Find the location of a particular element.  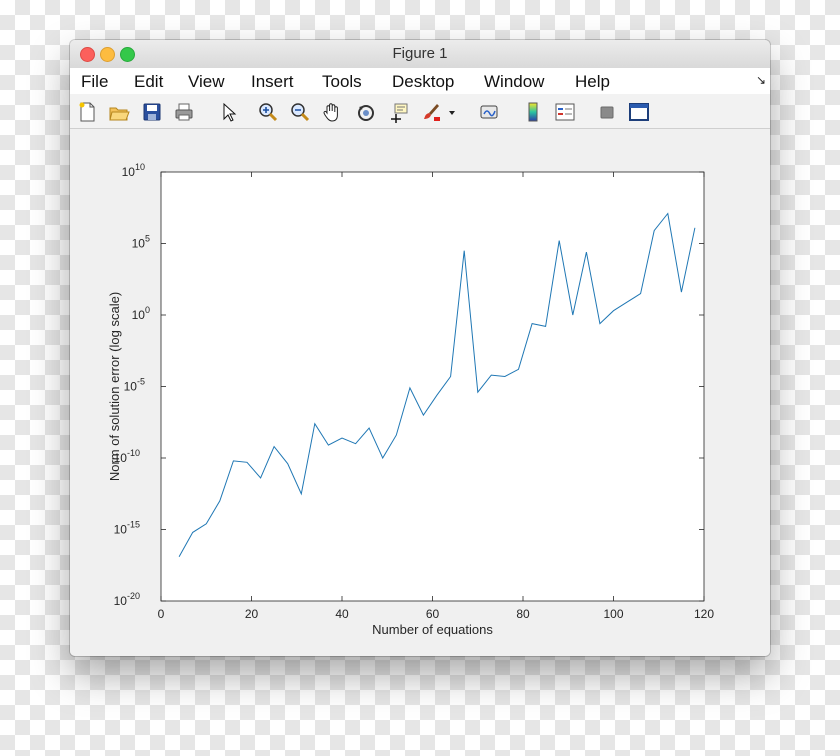

brush-dropdown-icon is located at coordinates (452, 112).